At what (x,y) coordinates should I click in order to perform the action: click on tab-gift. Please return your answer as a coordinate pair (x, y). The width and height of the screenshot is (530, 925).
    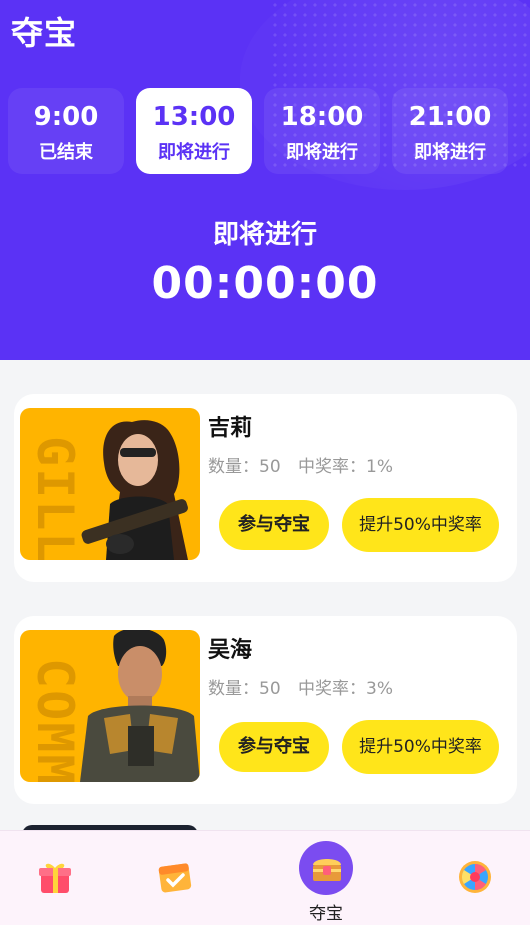
    Looking at the image, I should click on (55, 878).